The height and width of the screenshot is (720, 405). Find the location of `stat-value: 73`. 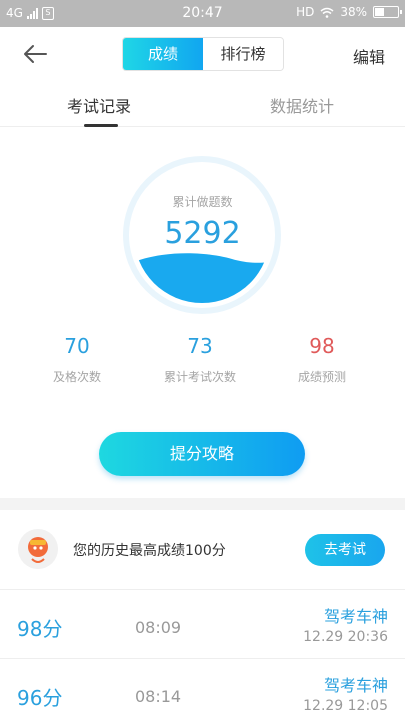

stat-value: 73 is located at coordinates (200, 346).